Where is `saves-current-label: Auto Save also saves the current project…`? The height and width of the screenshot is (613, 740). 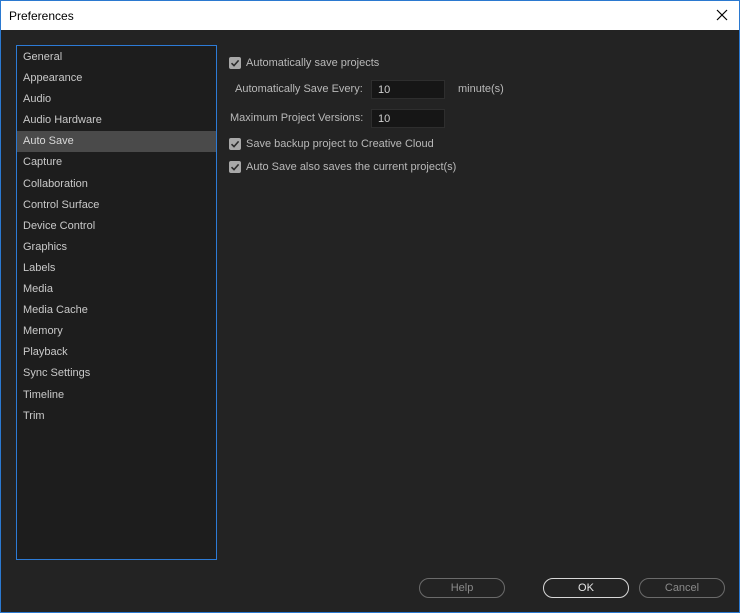 saves-current-label: Auto Save also saves the current project… is located at coordinates (351, 167).